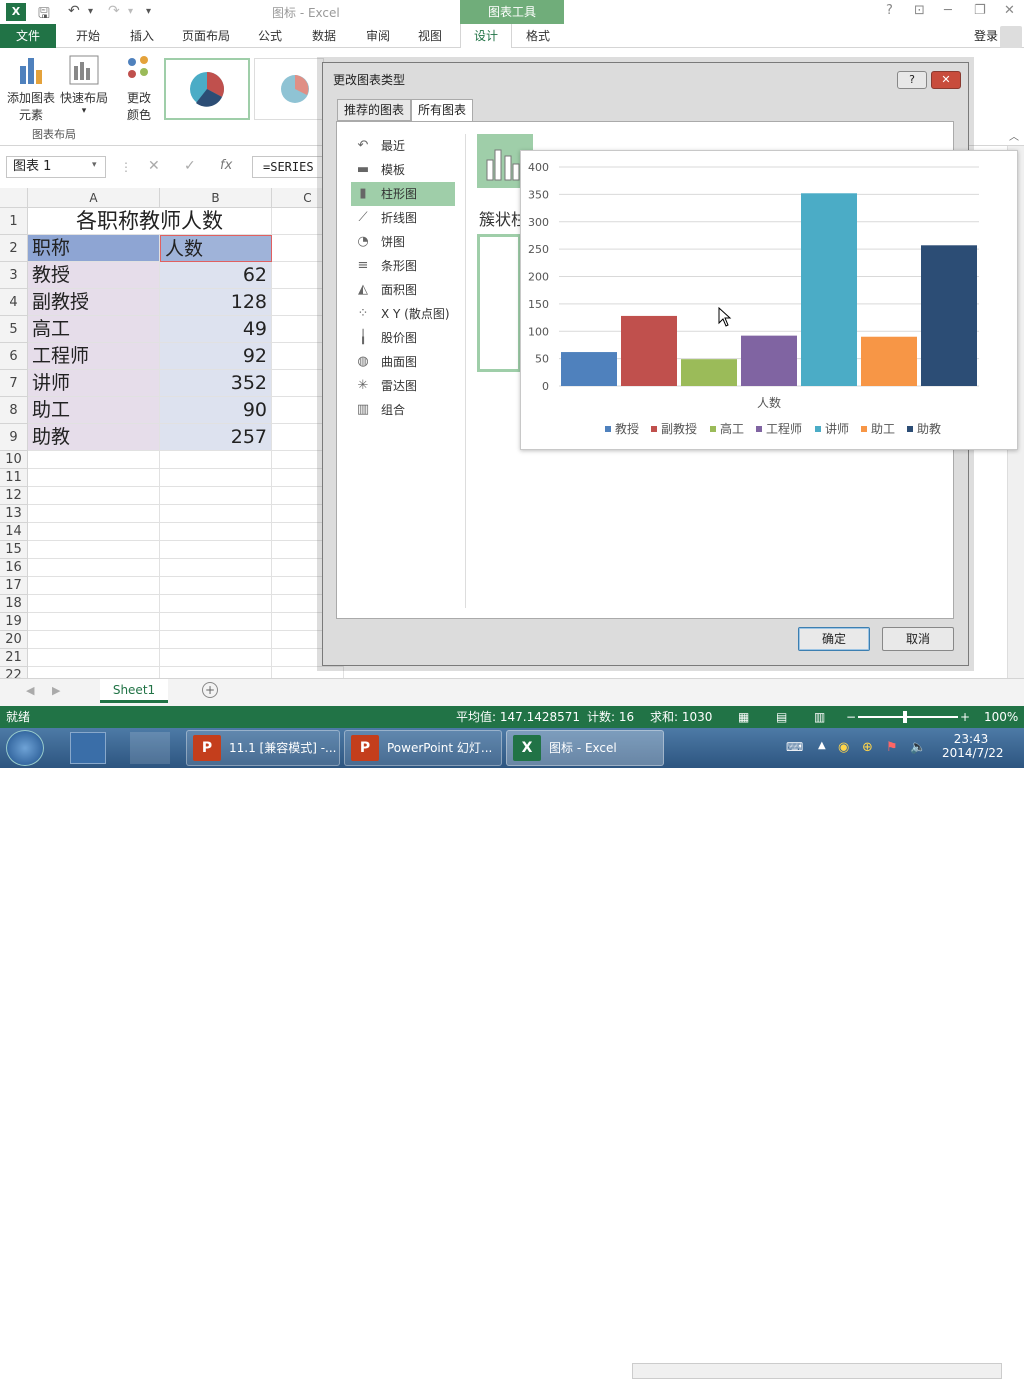 Image resolution: width=1024 pixels, height=1379 pixels. Describe the element at coordinates (14, 604) in the screenshot. I see `row-header: 18` at that location.